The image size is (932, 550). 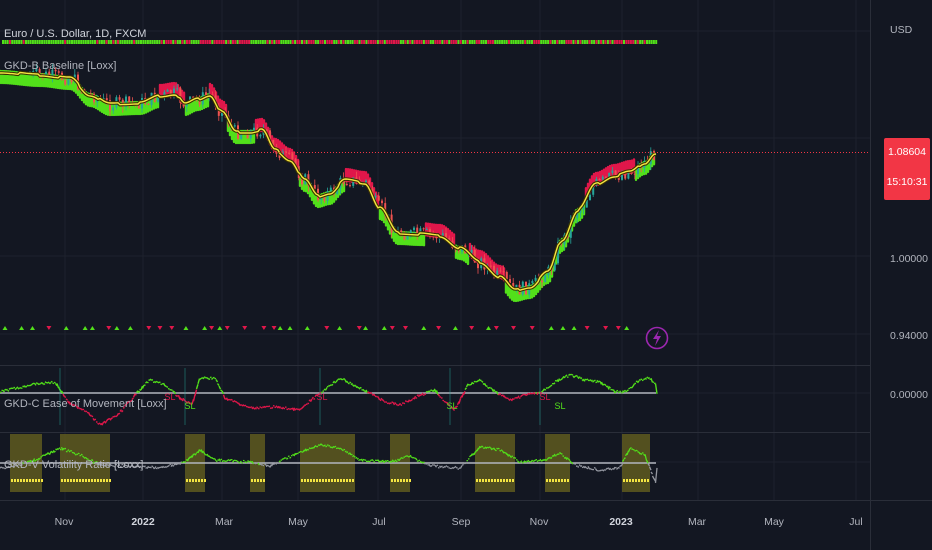 What do you see at coordinates (73, 465) in the screenshot?
I see `volatility-indicator-title: GKD-V Volatility Ratio [Loxx]` at bounding box center [73, 465].